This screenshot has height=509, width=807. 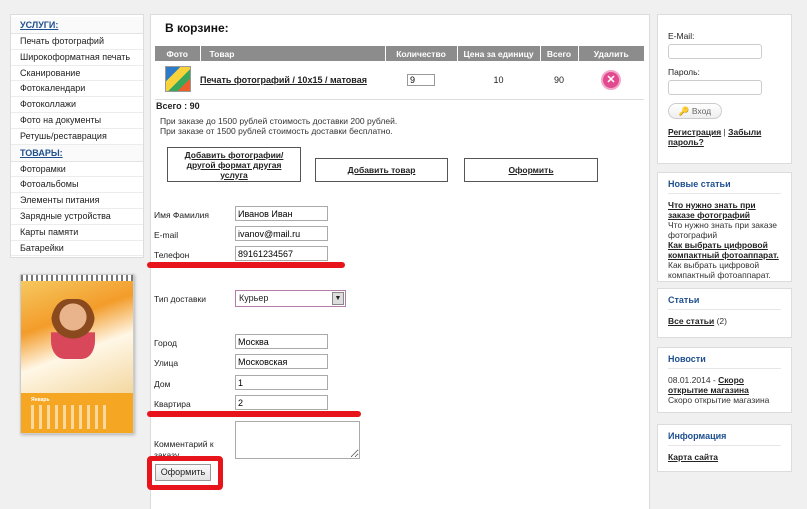 What do you see at coordinates (172, 404) in the screenshot?
I see `apartment-label: Квартира` at bounding box center [172, 404].